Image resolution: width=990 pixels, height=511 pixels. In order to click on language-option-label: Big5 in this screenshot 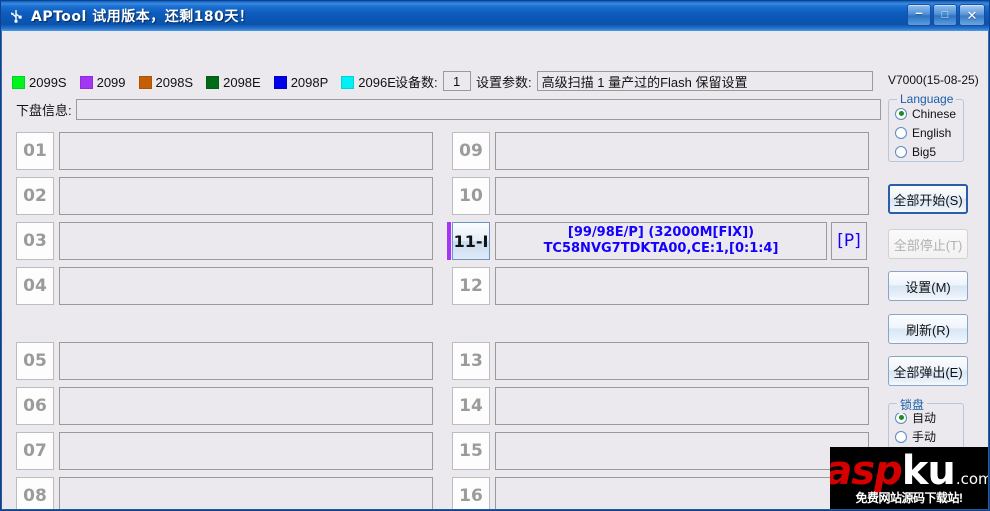, I will do `click(924, 151)`.